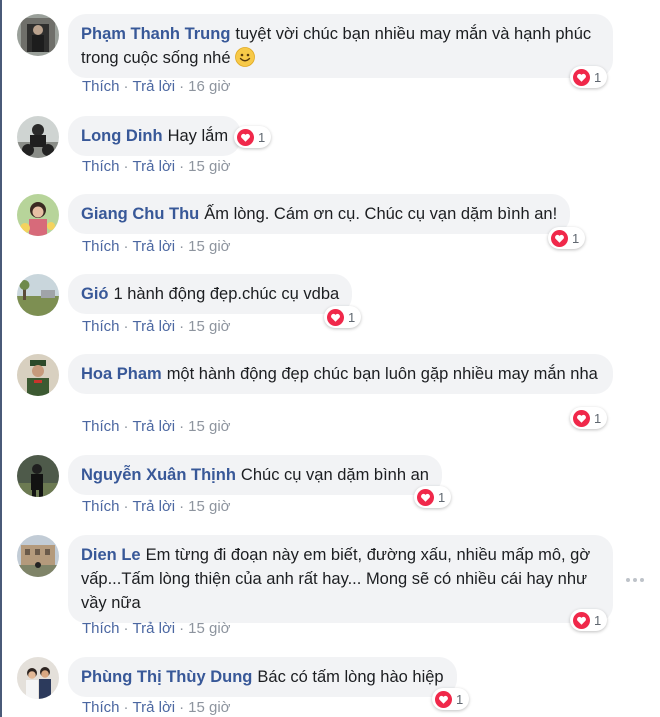 This screenshot has height=717, width=660. I want to click on comment-actions: Thích · Trả lời · 16 giờ, so click(156, 86).